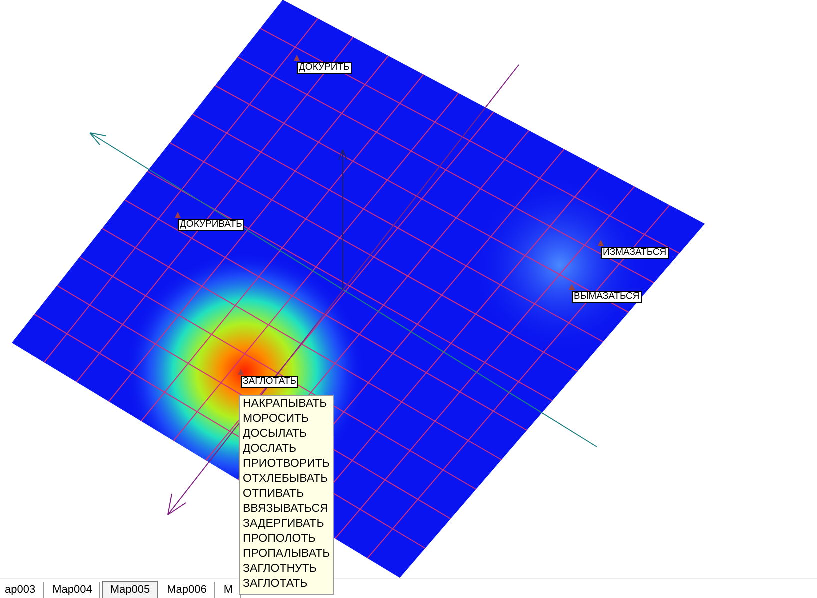  What do you see at coordinates (280, 569) in the screenshot?
I see `tooltip-item: ЗАГЛОТНУТЬ` at bounding box center [280, 569].